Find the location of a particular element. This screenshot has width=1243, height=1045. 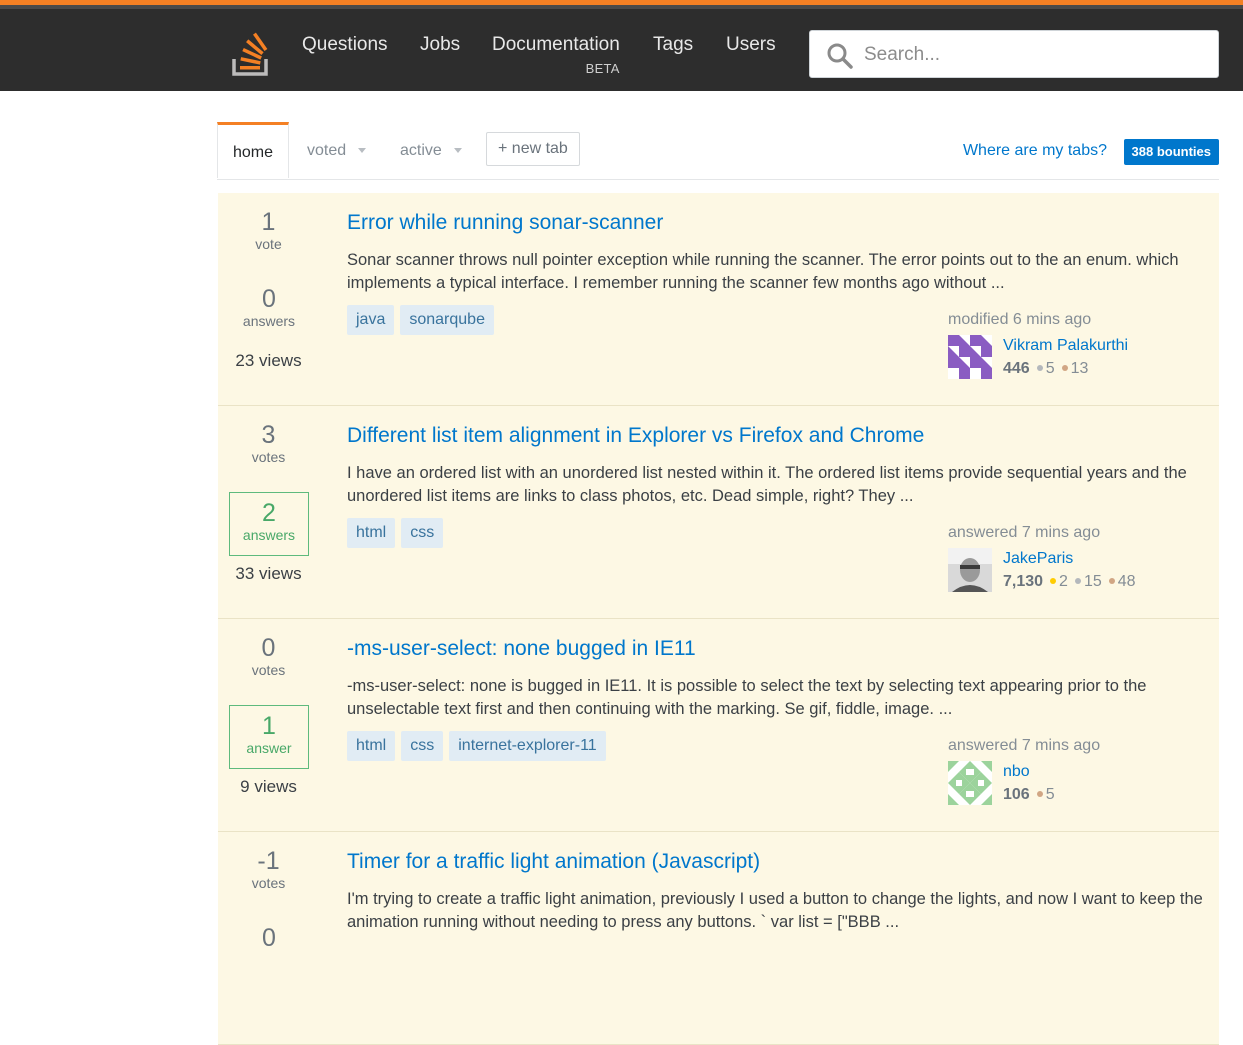

tag-list: html css is located at coordinates (398, 533).